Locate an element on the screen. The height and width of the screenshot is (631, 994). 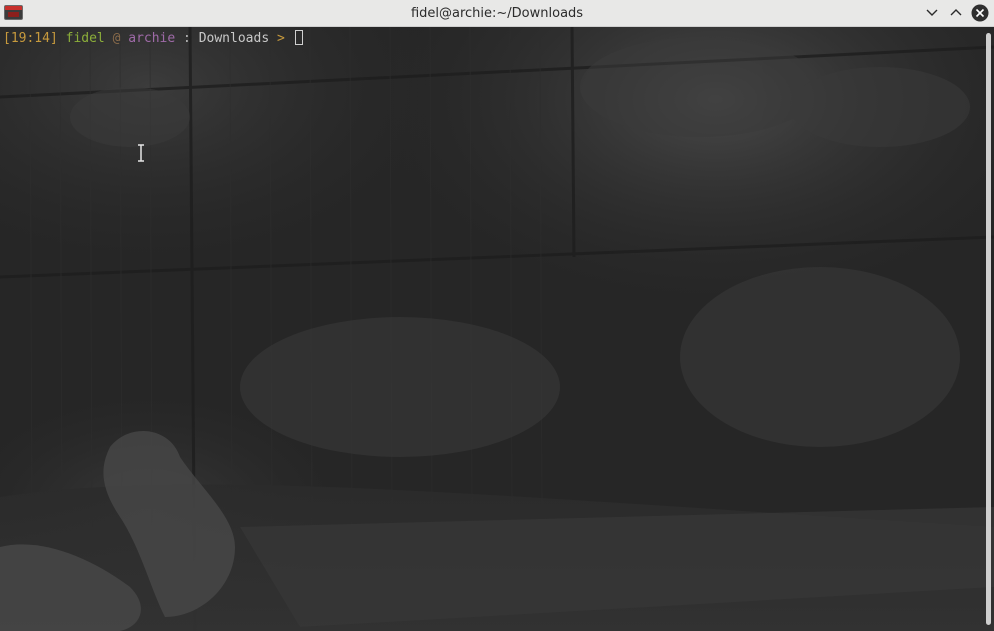
chevron-up-icon is located at coordinates (956, 12).